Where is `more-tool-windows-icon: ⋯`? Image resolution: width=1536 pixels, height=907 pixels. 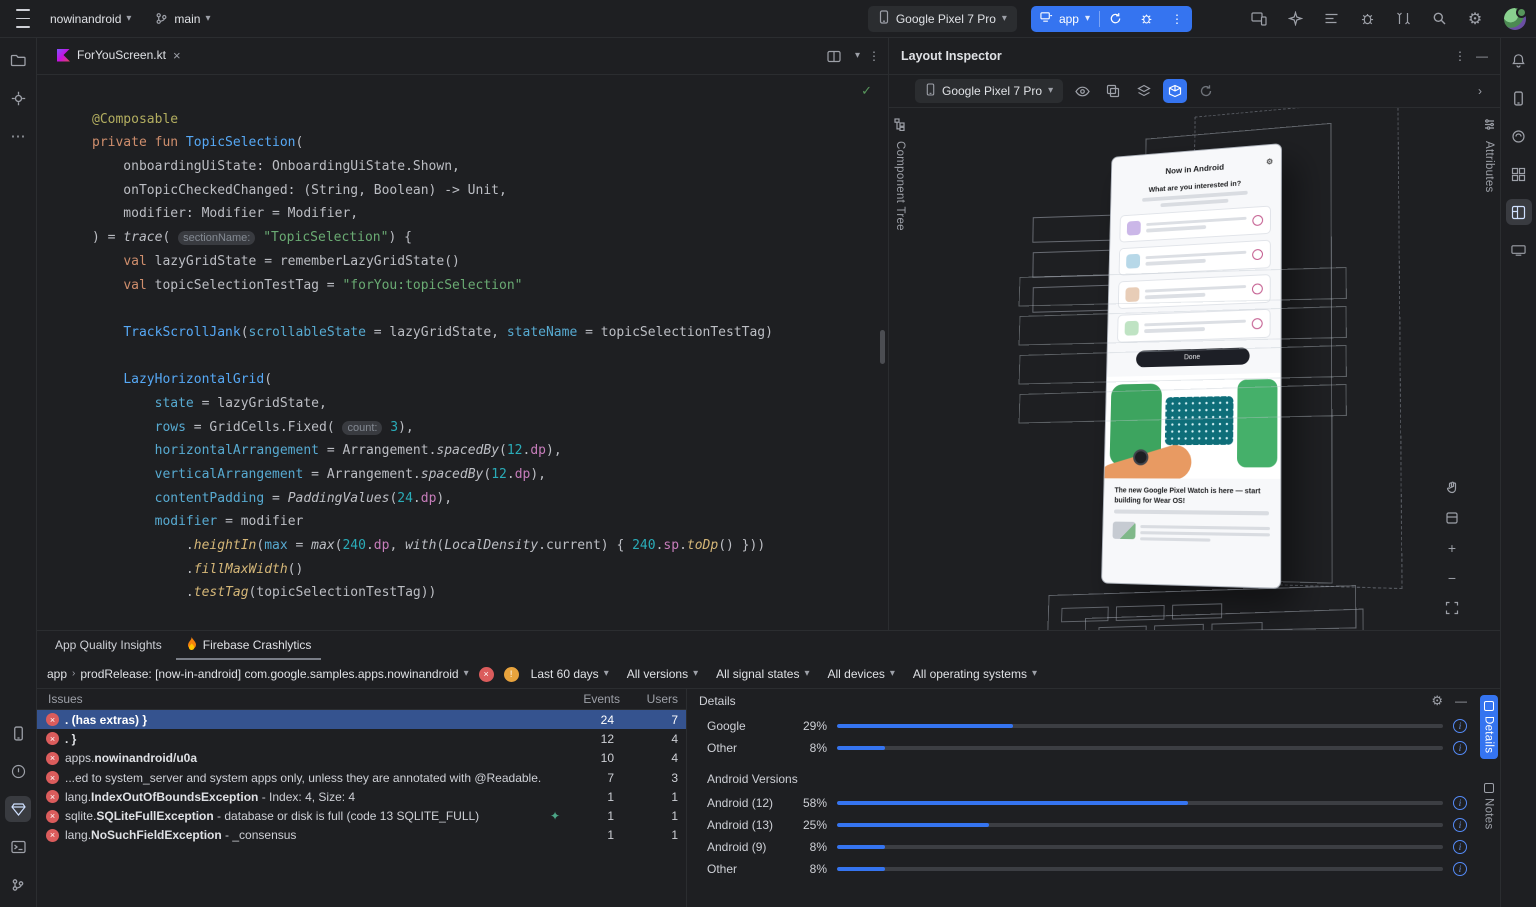 more-tool-windows-icon: ⋯ is located at coordinates (18, 136).